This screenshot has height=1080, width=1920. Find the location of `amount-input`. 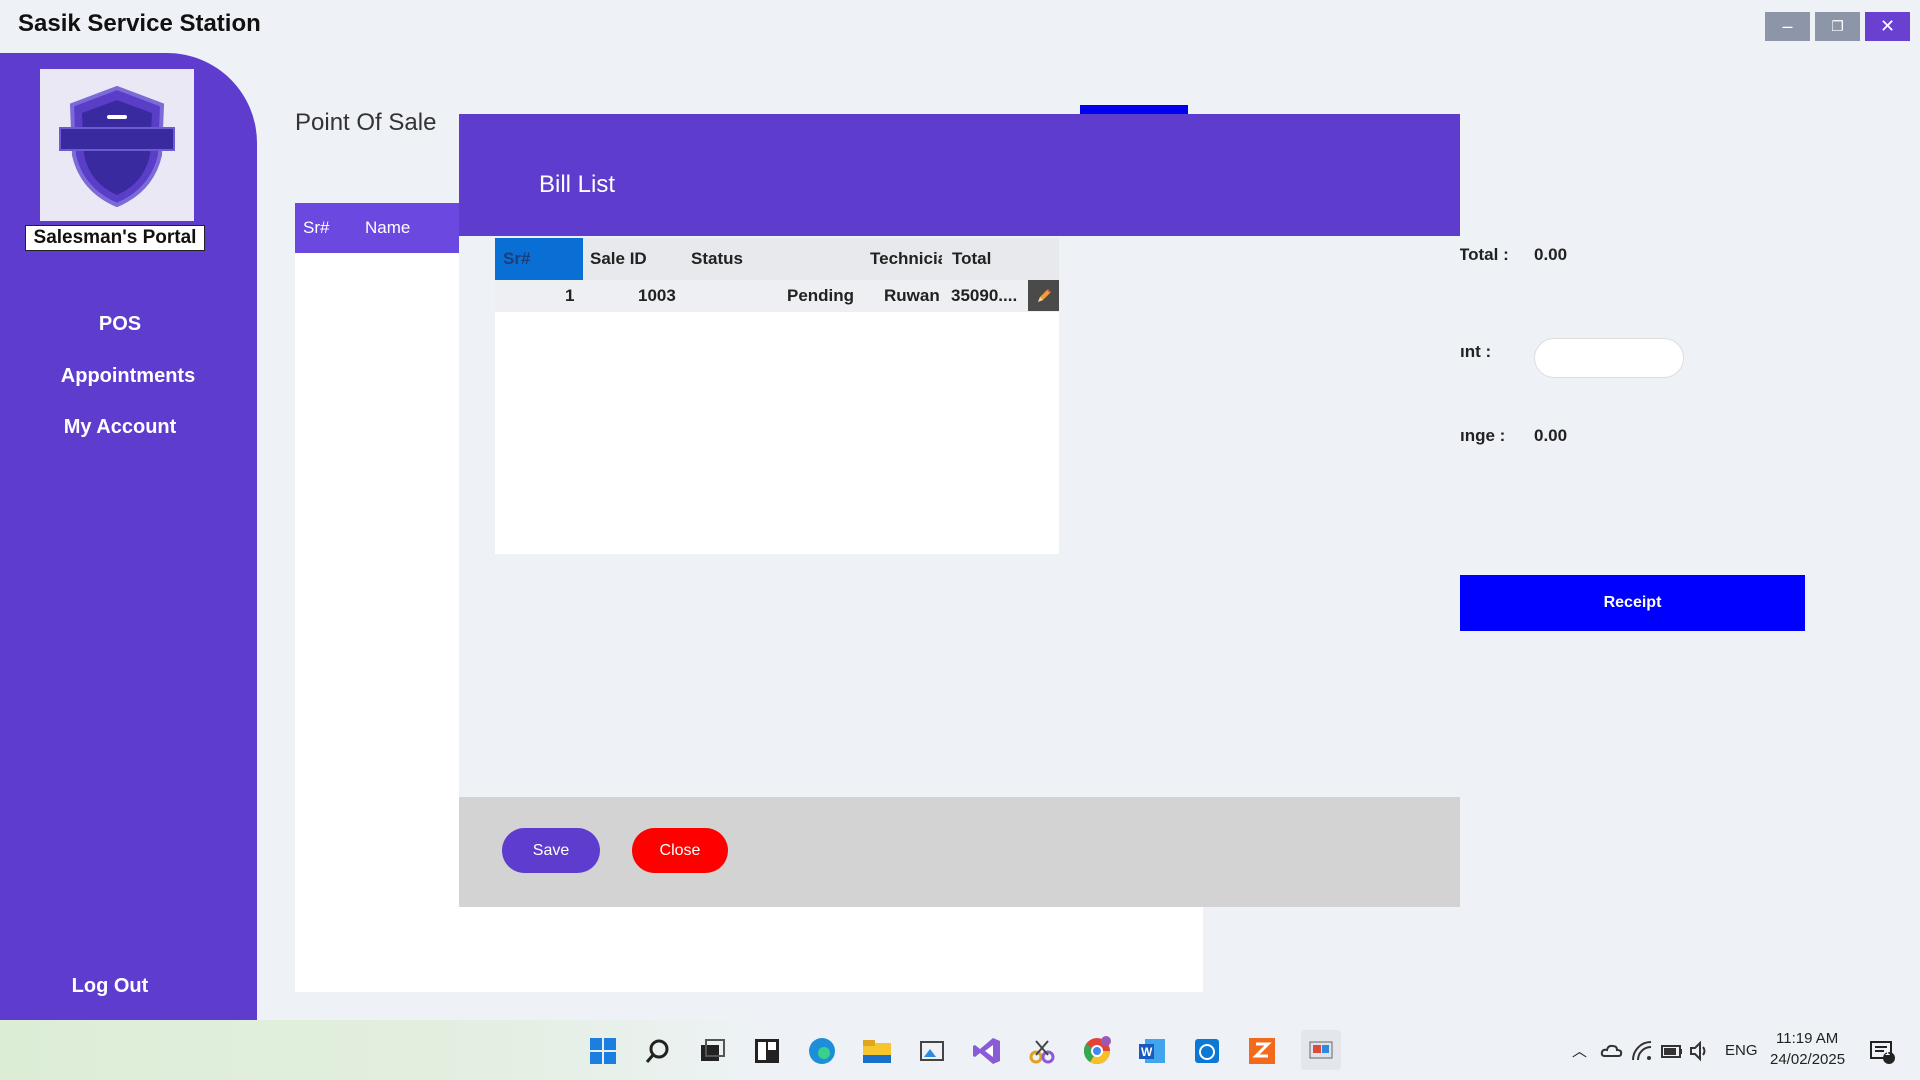

amount-input is located at coordinates (1609, 358).